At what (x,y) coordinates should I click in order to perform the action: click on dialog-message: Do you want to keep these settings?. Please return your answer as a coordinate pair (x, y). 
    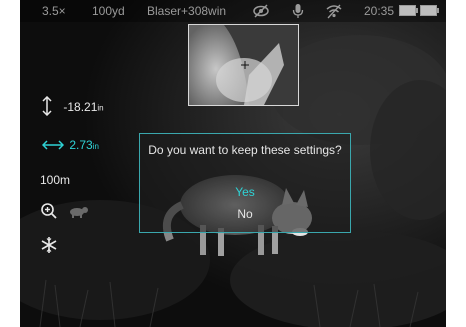
    Looking at the image, I should click on (245, 150).